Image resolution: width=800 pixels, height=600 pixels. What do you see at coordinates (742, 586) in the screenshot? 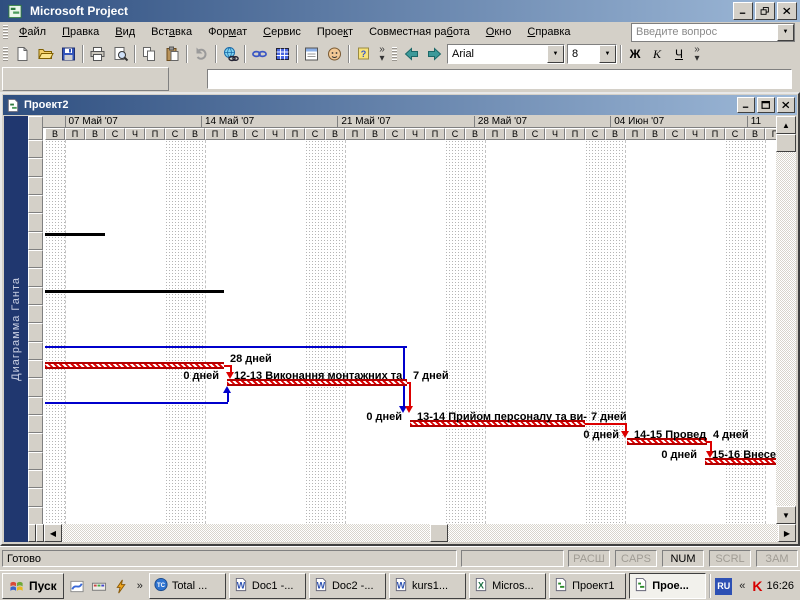
I see `tray-chevron-icon: «` at bounding box center [742, 586].